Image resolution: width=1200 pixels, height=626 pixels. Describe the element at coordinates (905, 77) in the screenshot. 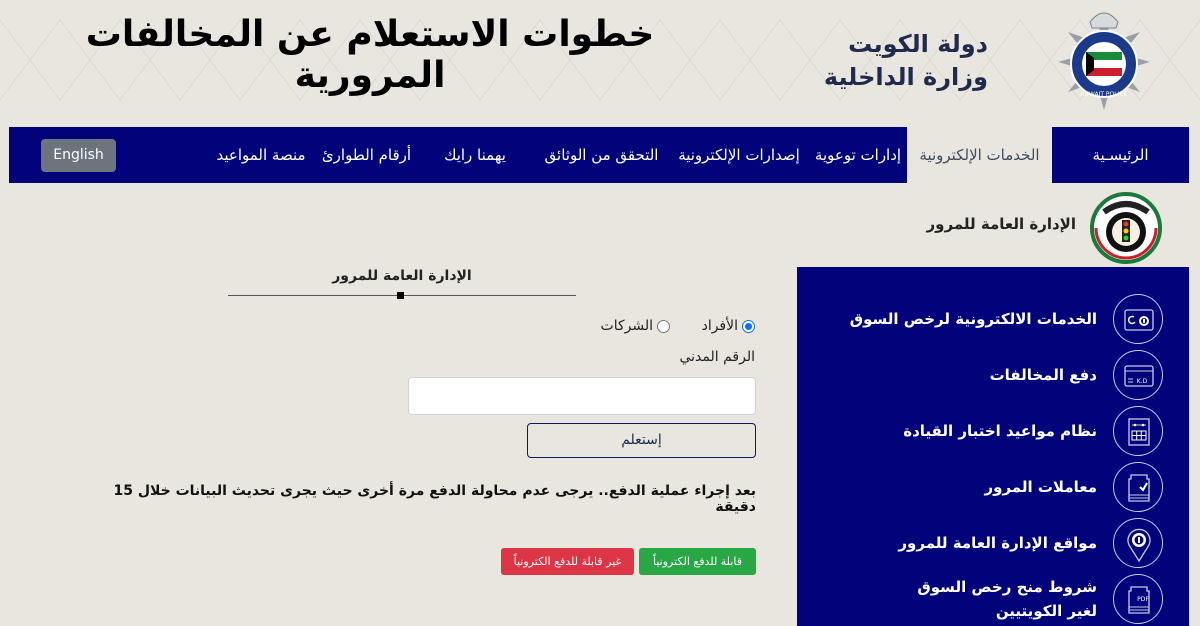

I see `ministry-of-interior: وزارة الداخلية` at that location.